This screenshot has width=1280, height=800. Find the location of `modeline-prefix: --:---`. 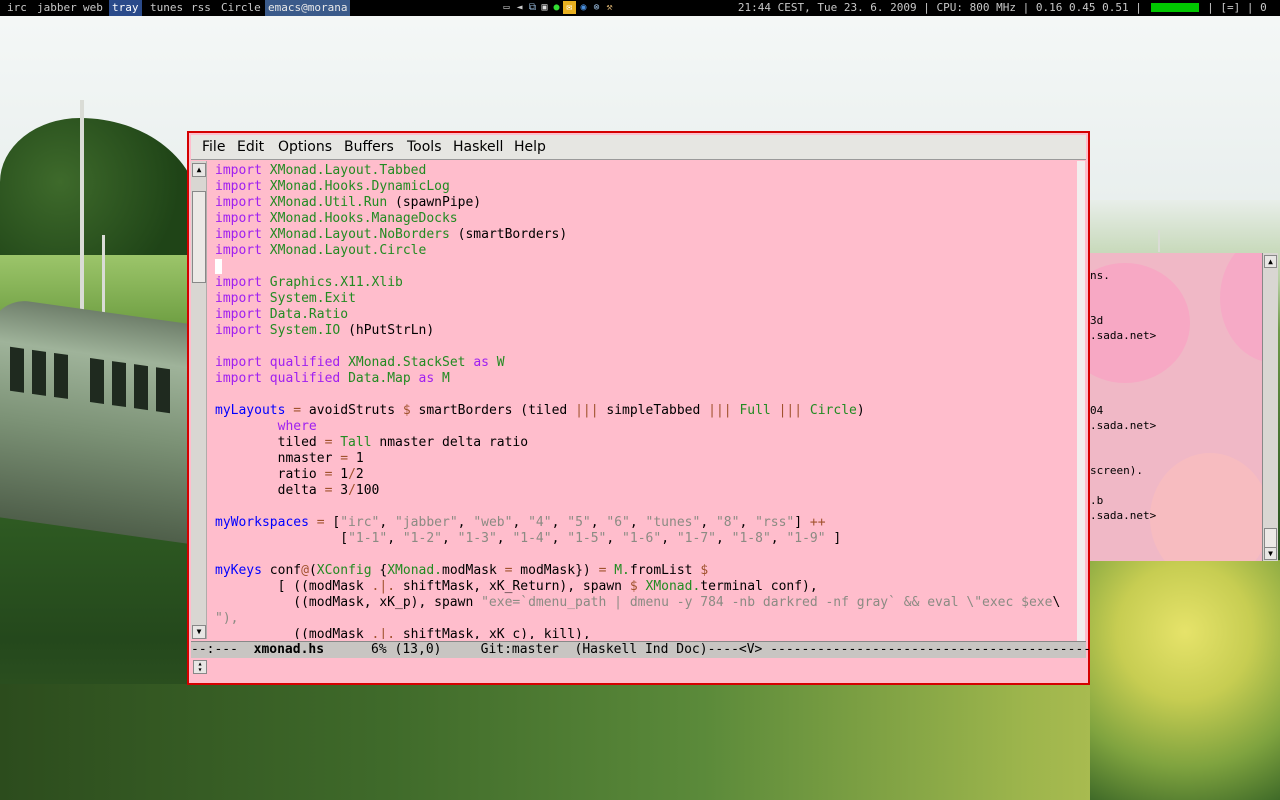

modeline-prefix: --:--- is located at coordinates (222, 649).